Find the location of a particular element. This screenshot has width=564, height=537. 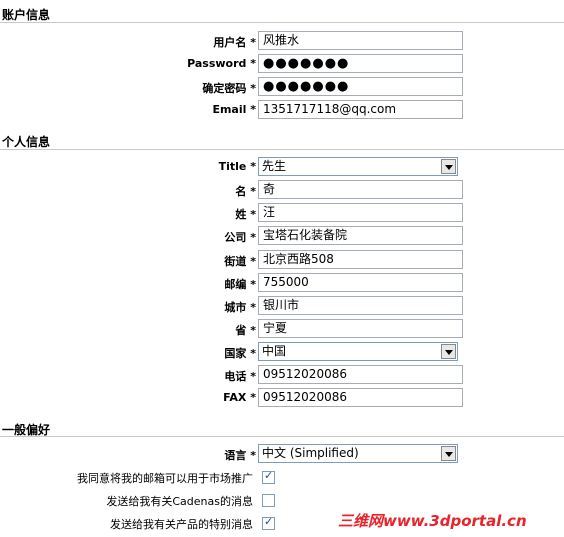

province-label: 省 * is located at coordinates (245, 330).